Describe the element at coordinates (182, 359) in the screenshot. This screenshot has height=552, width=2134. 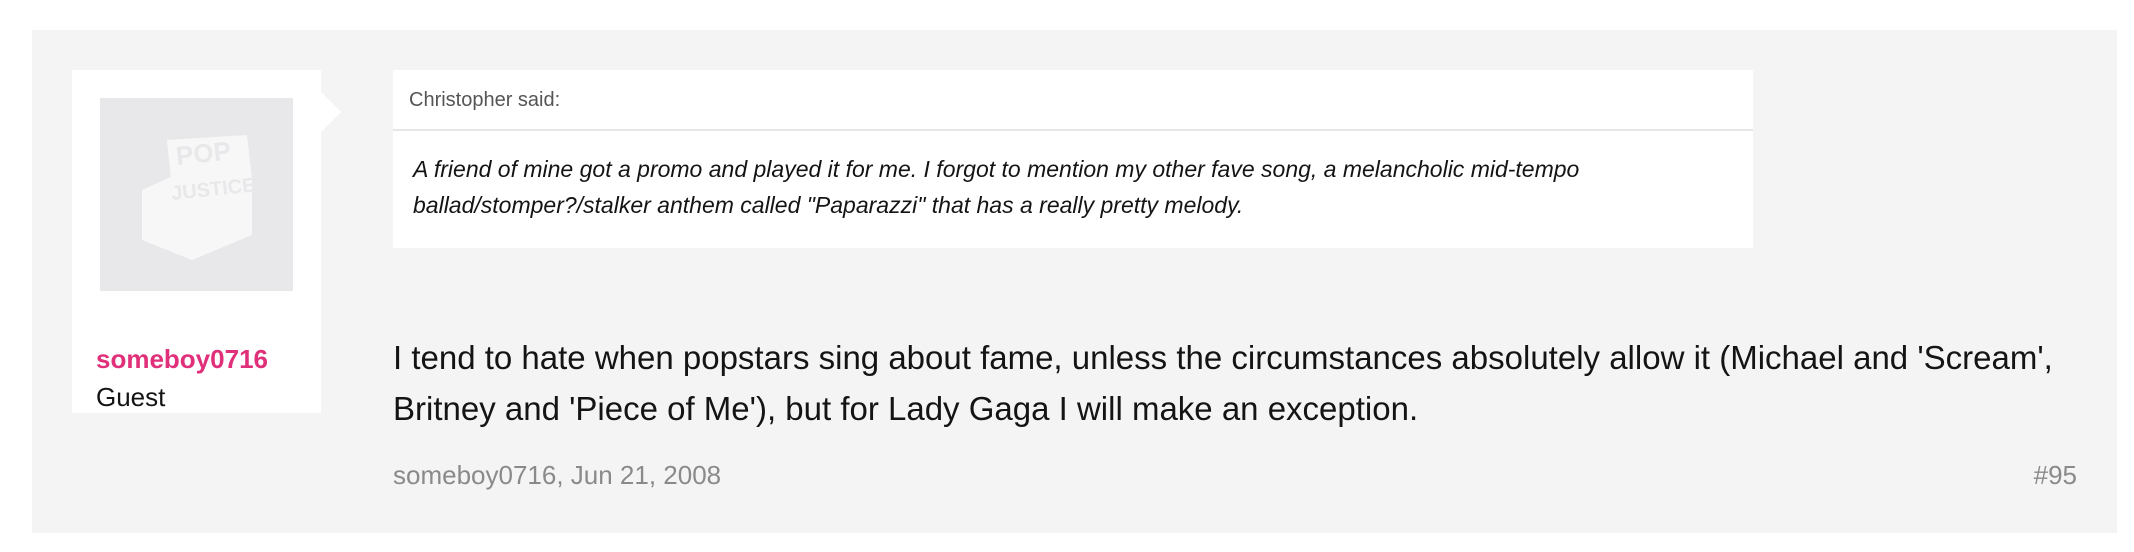
I see `username-link: someboy0716` at that location.